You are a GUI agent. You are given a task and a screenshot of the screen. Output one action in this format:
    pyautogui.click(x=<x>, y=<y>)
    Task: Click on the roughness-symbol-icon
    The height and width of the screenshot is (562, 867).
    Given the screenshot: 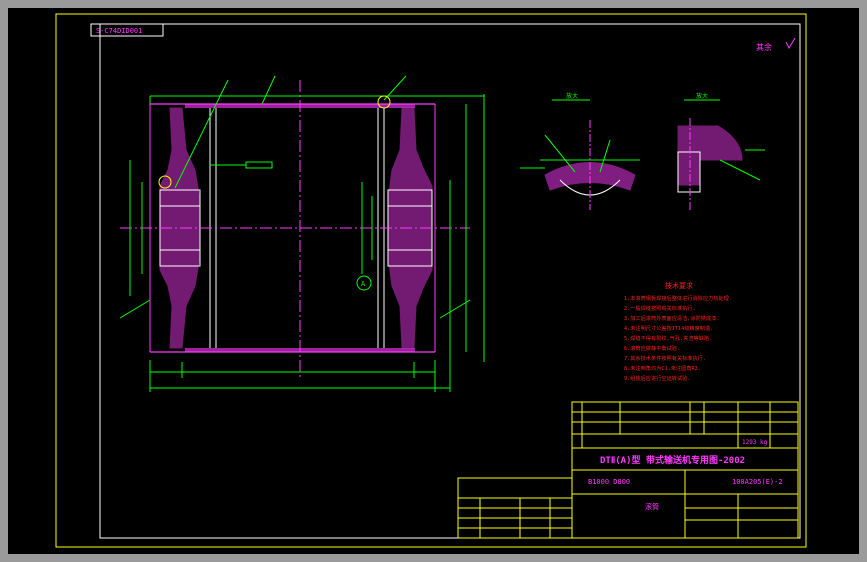 What is the action you would take?
    pyautogui.click(x=790, y=43)
    